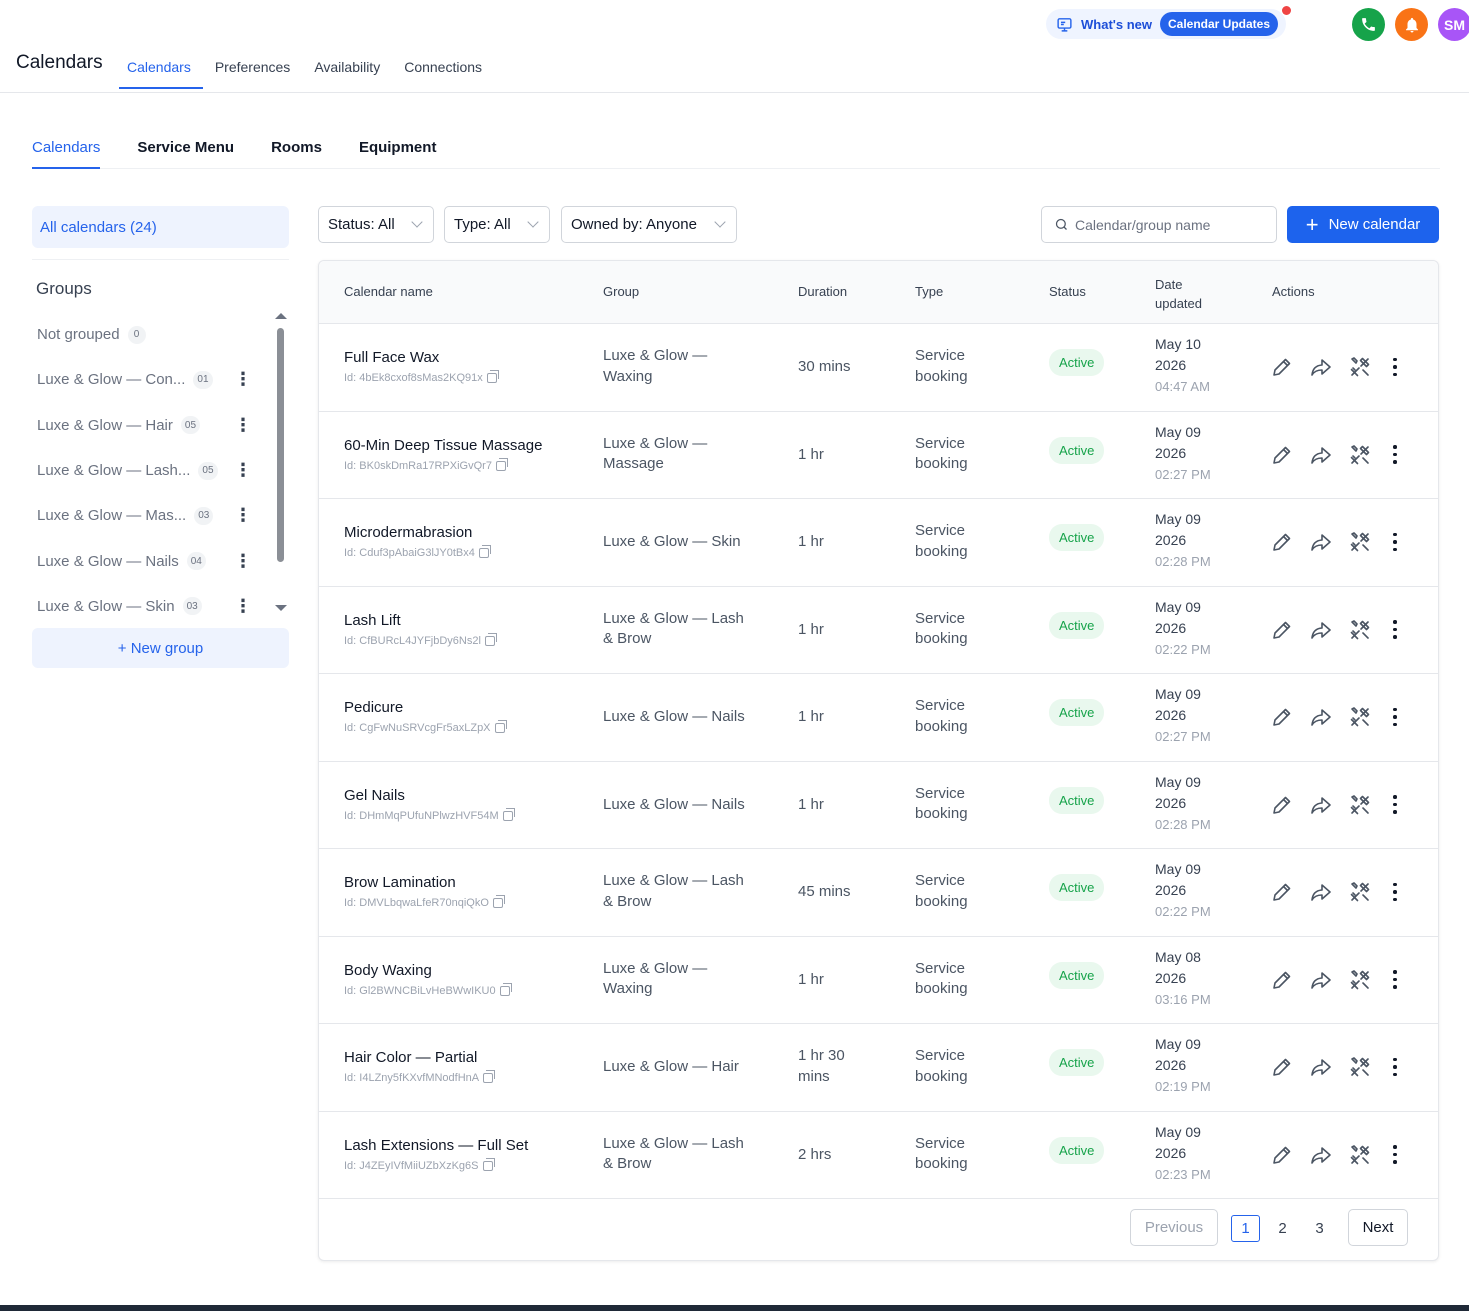 The height and width of the screenshot is (1311, 1469). I want to click on search-input, so click(1165, 224).